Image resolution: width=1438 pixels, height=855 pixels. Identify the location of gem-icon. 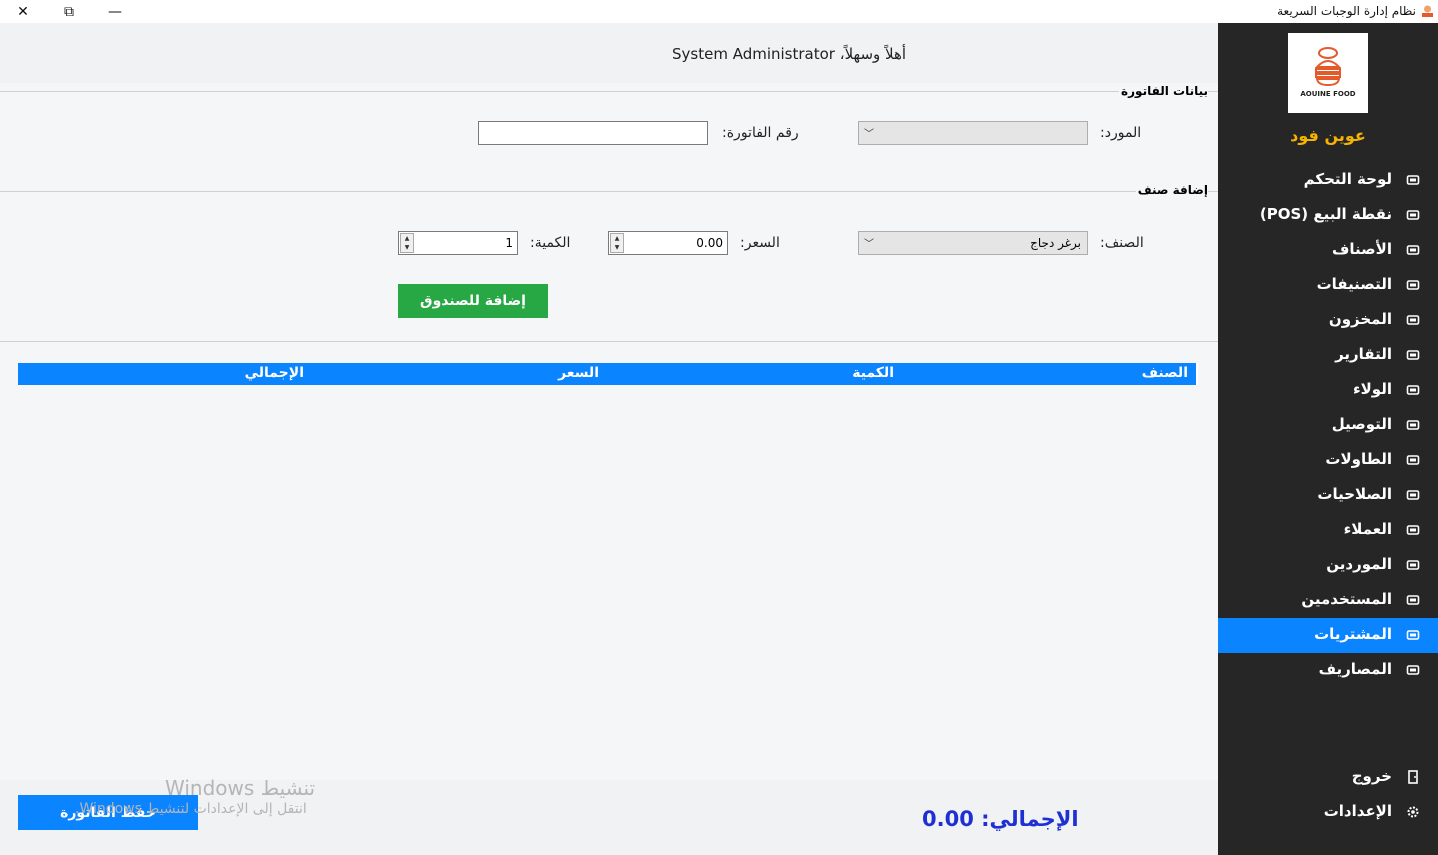
(1413, 390).